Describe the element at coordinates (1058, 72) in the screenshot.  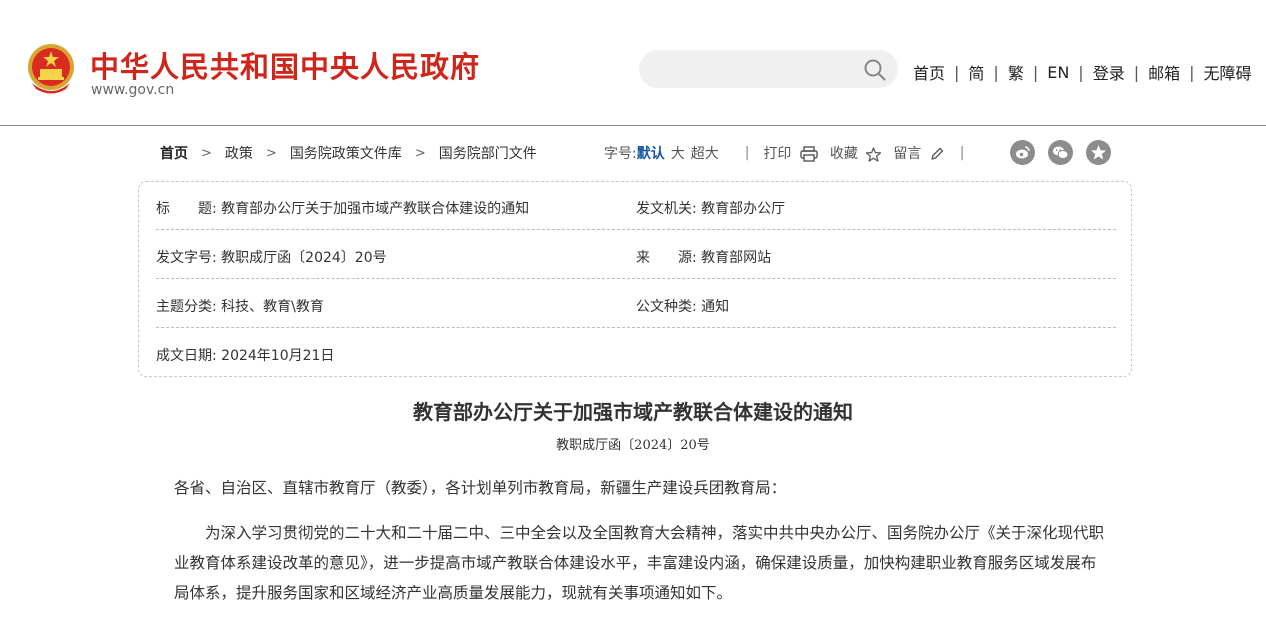
I see `nav-english-link: EN` at that location.